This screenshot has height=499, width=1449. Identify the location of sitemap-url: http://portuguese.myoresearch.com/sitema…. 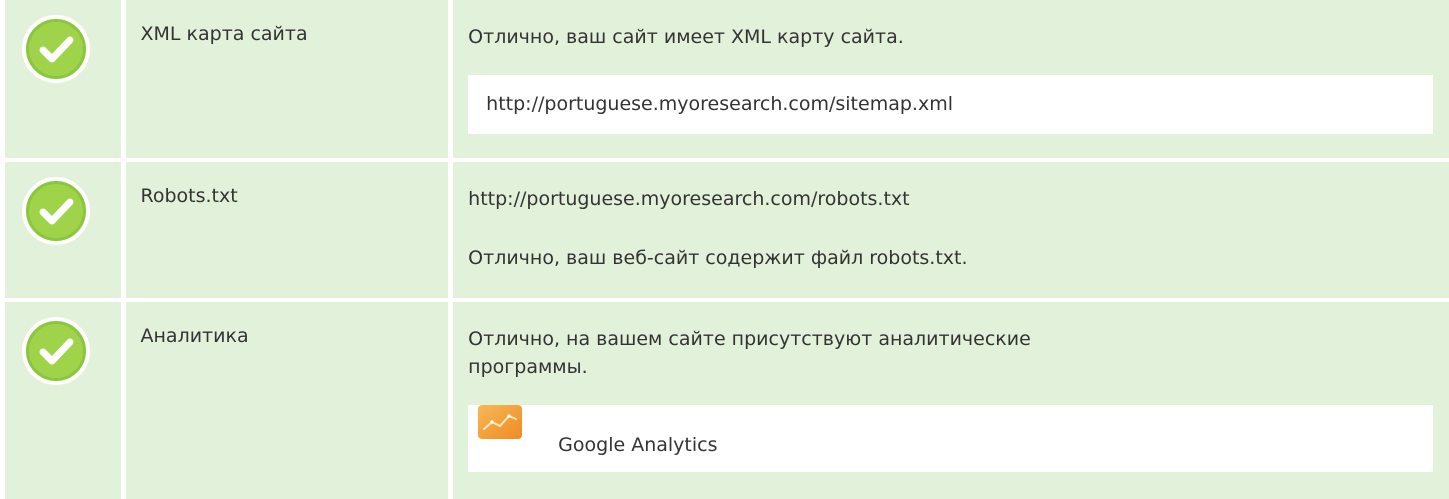
(719, 104).